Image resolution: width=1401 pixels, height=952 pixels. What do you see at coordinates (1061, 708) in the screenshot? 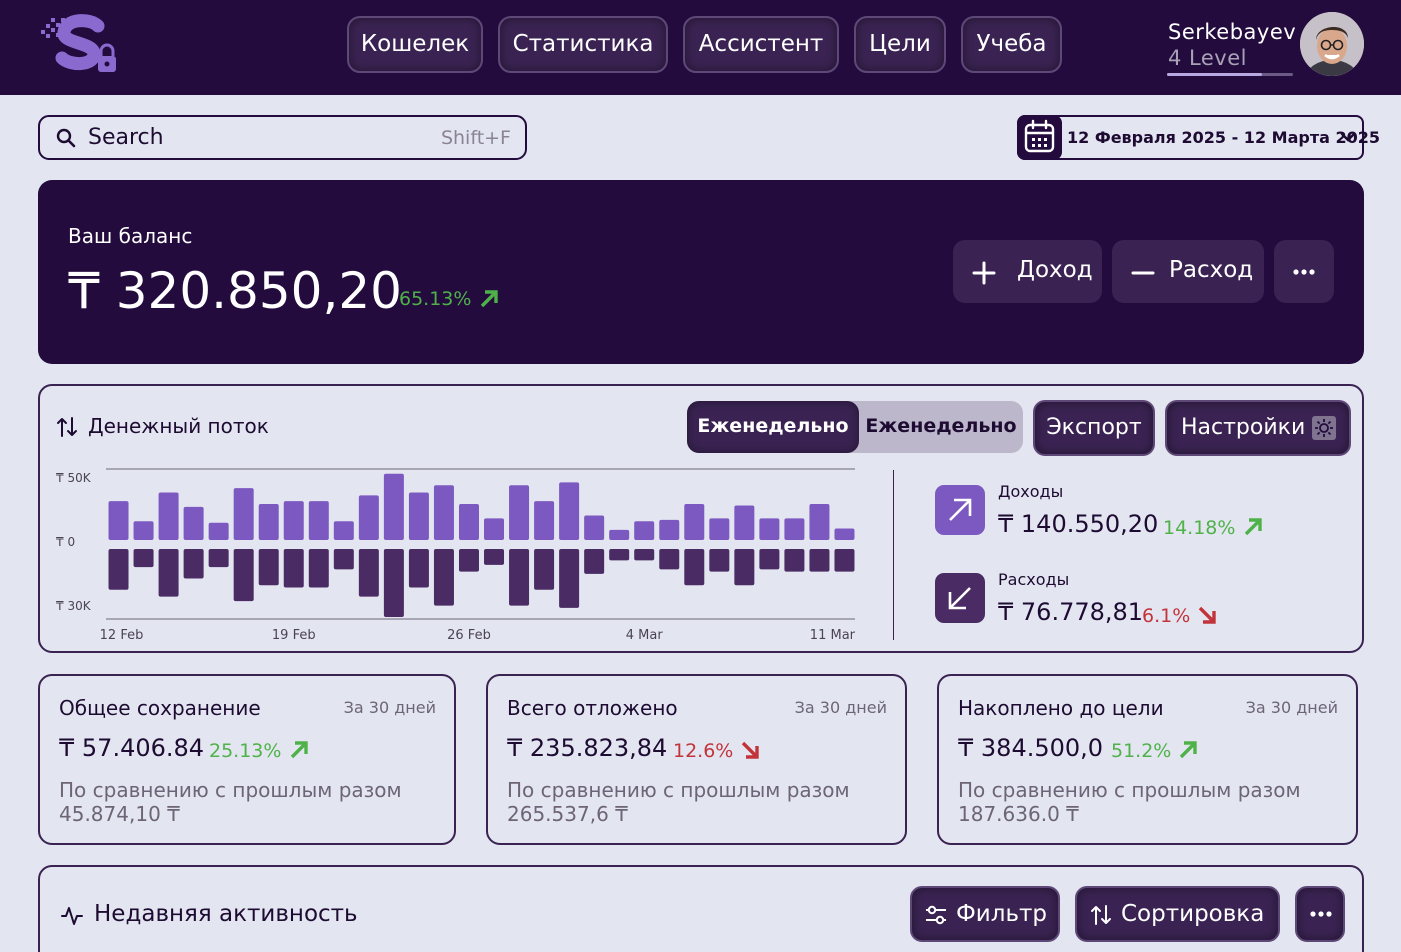
I see `card-title: Накоплено до цели` at bounding box center [1061, 708].